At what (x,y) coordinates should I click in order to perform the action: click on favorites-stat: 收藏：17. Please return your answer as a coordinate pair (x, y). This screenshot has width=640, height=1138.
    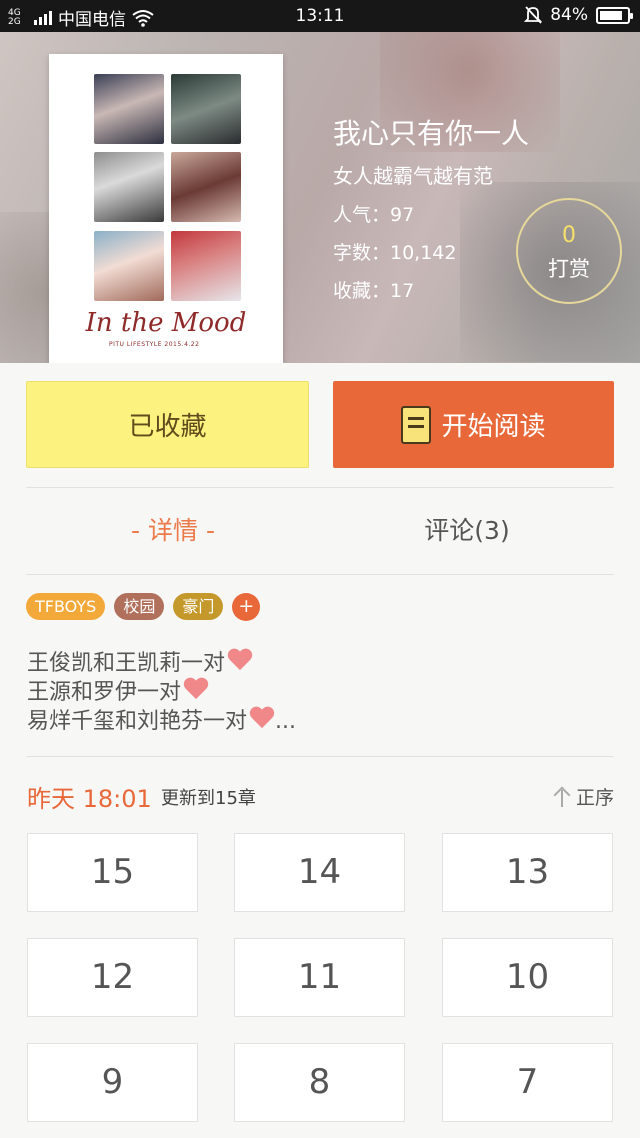
    Looking at the image, I should click on (374, 291).